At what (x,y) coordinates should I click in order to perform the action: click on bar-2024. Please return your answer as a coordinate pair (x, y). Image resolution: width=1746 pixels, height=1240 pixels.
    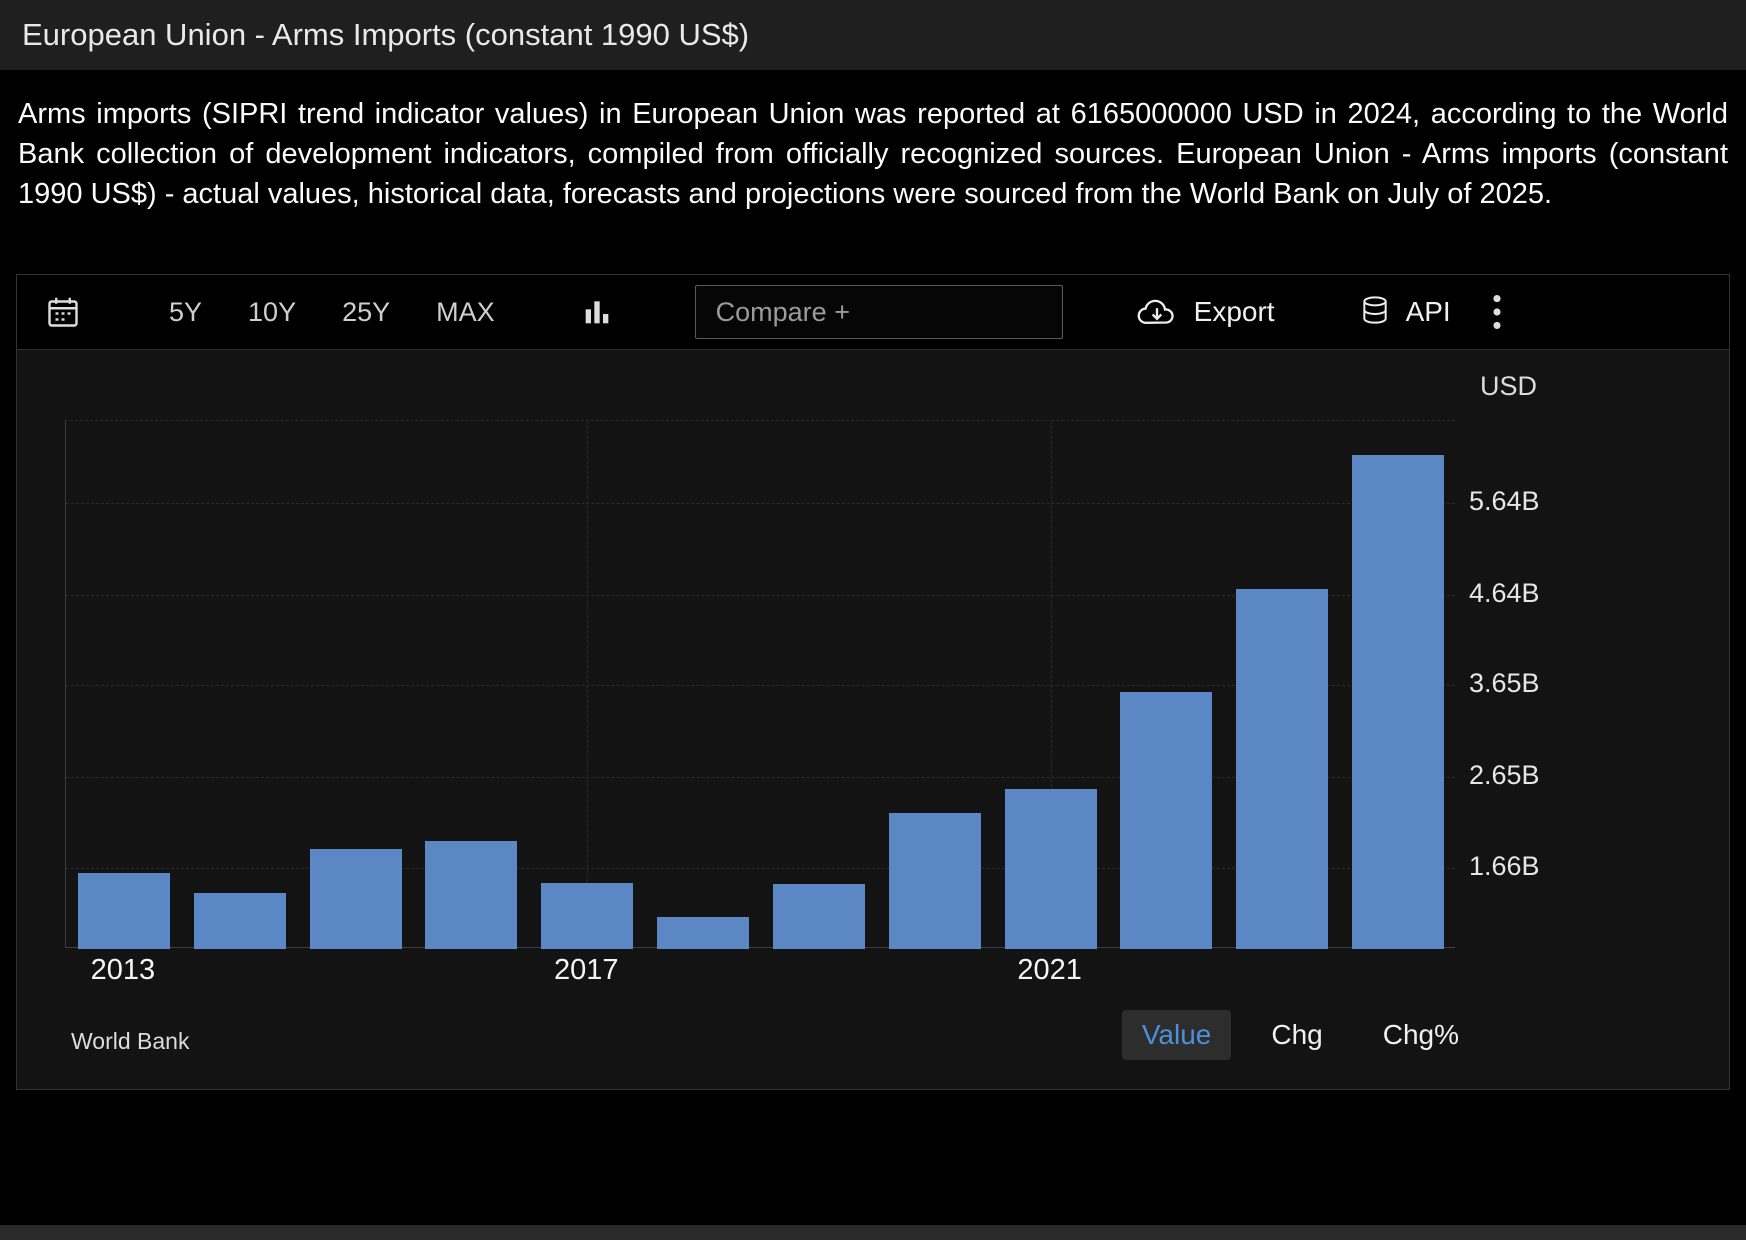
    Looking at the image, I should click on (1398, 701).